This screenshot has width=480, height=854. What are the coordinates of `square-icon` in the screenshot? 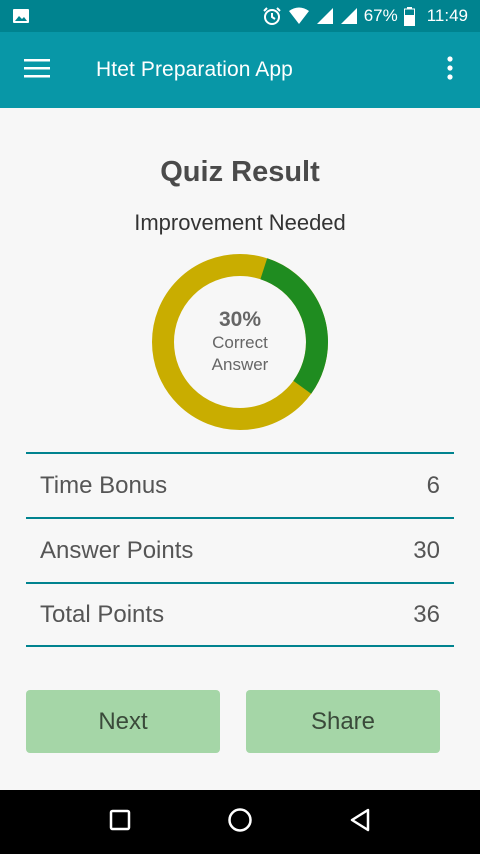 It's located at (120, 822).